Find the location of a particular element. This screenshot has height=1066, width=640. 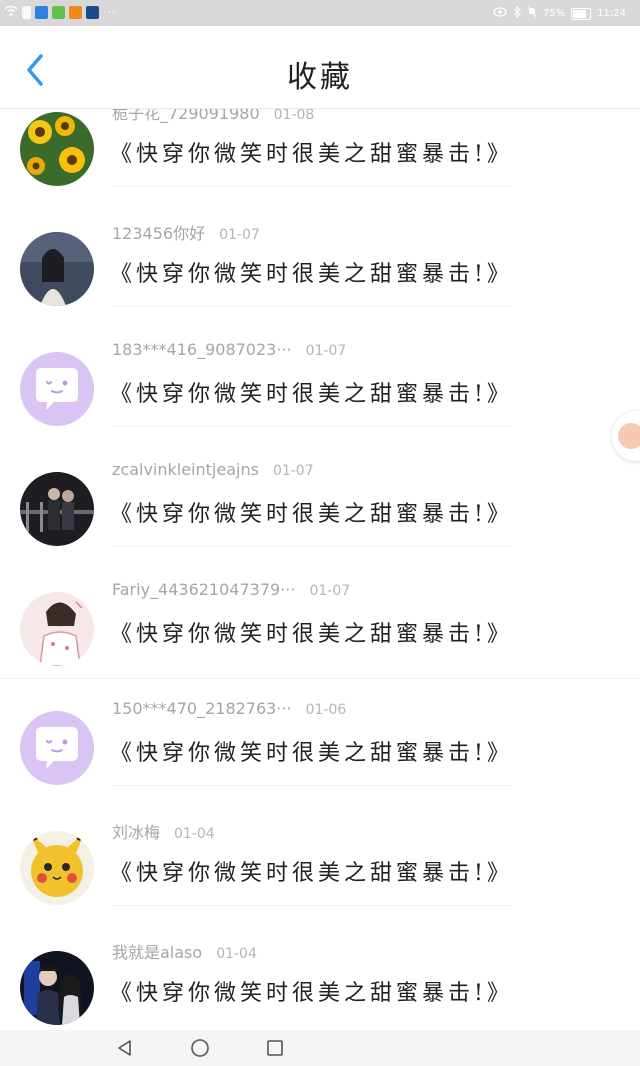

item-meta: 150***470_2182763··· 01-06 is located at coordinates (229, 708).